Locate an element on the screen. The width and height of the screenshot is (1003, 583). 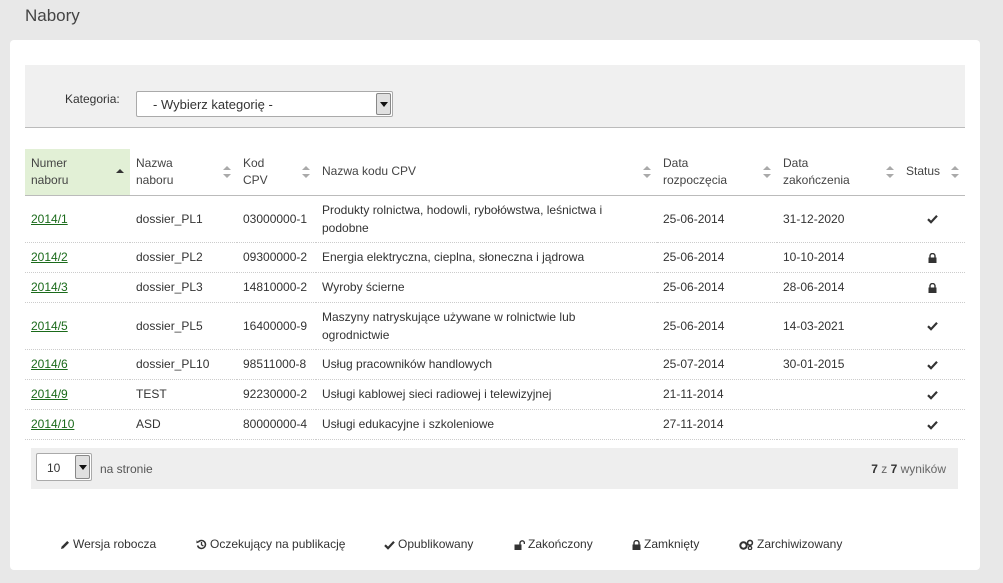
cell-nazwa: dossier_PL1 is located at coordinates (183, 219).